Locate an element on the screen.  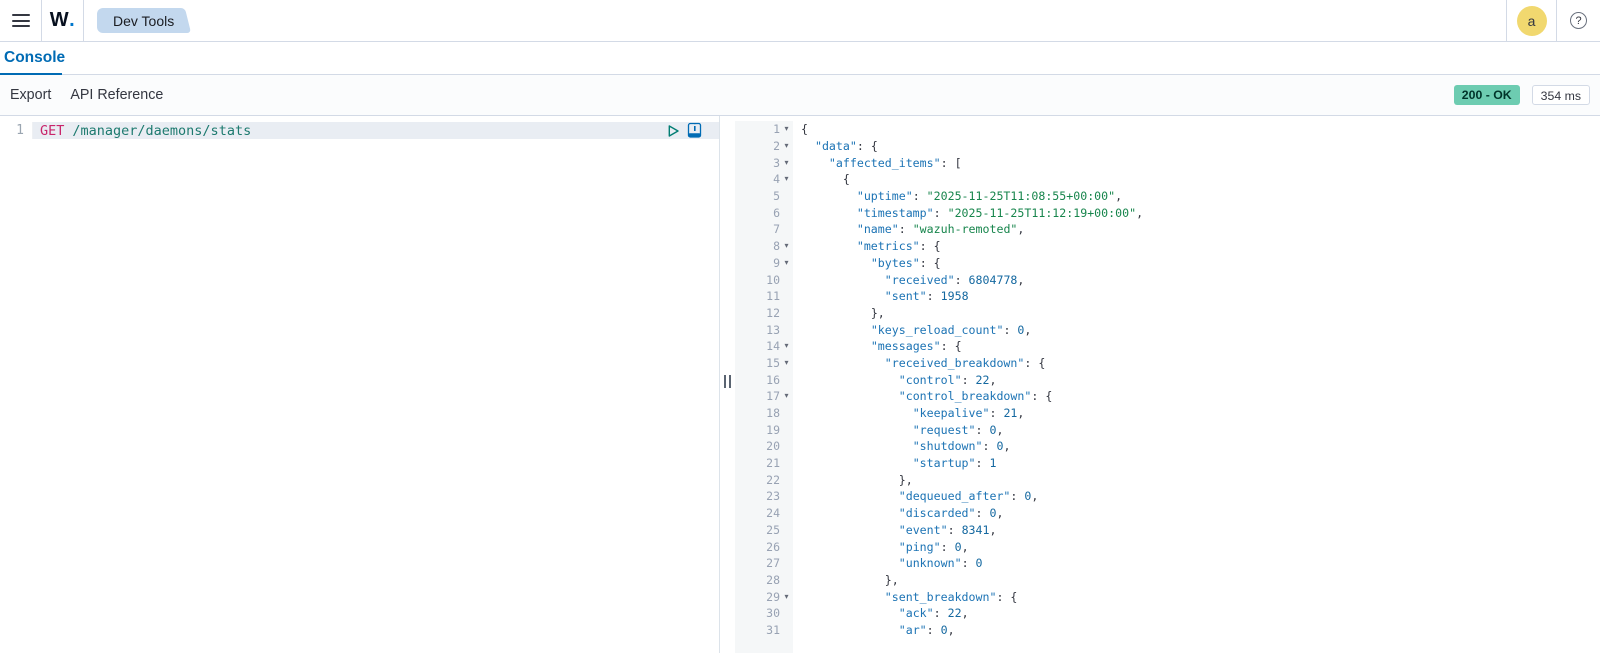
logo-letter: W is located at coordinates (59, 20).